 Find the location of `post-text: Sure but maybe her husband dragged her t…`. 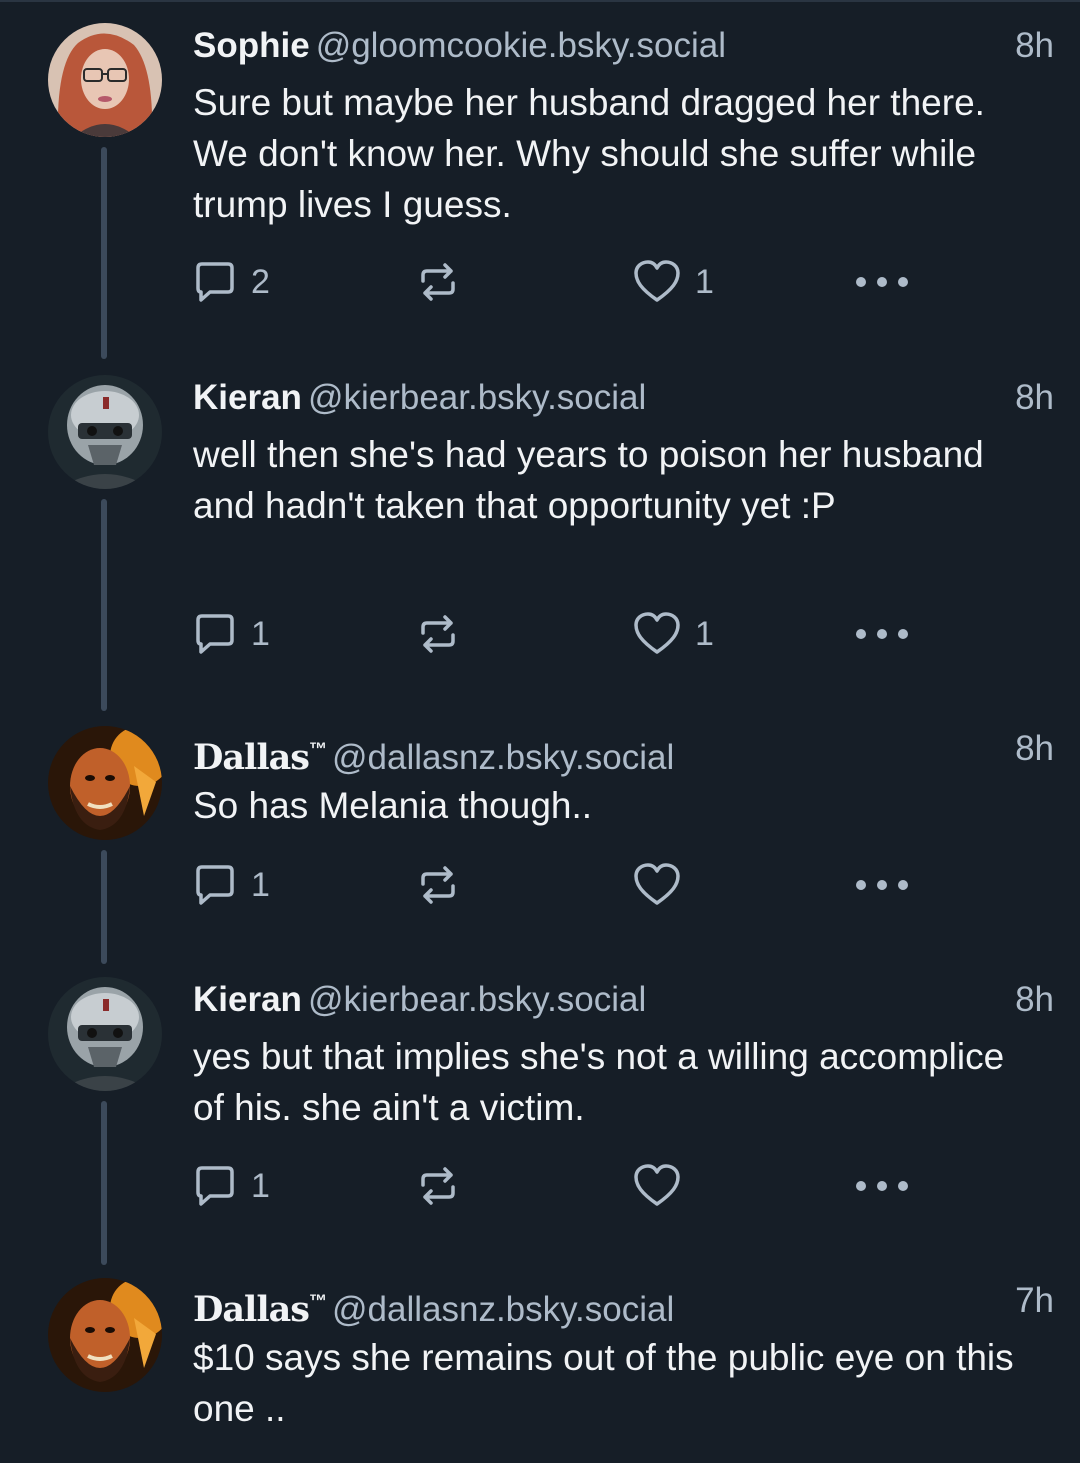

post-text: Sure but maybe her husband dragged her t… is located at coordinates (589, 153).